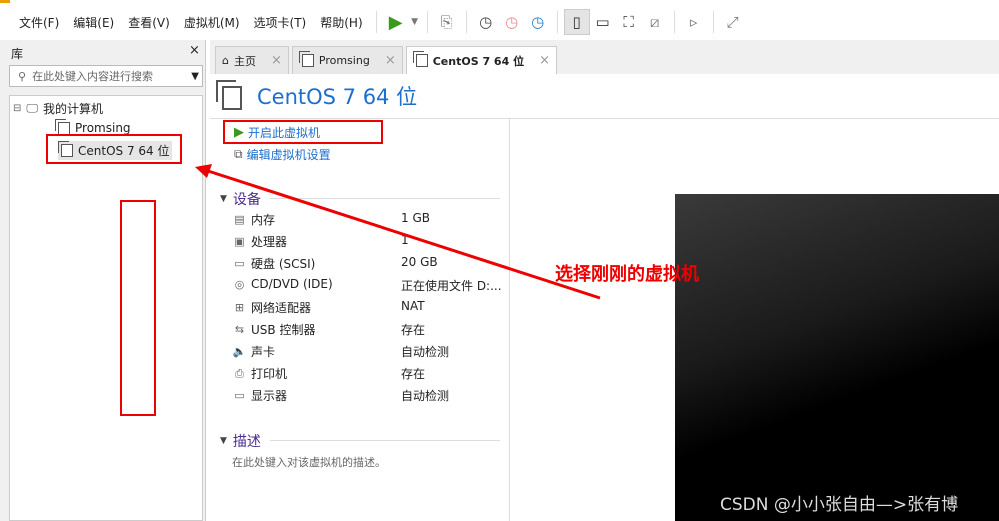 The image size is (999, 521). I want to click on annotation-arrow, so click(398, 232).